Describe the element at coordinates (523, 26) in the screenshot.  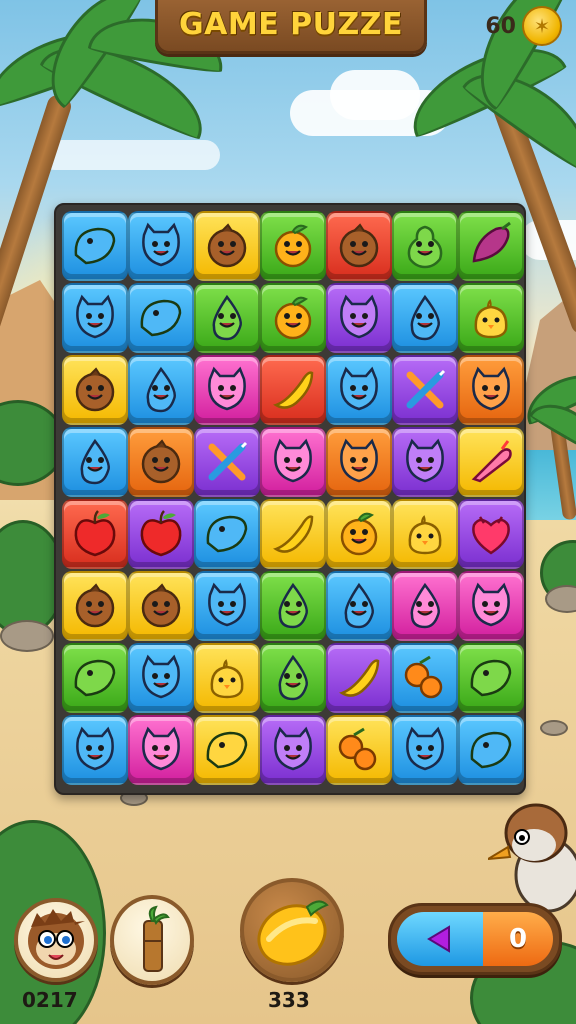
I see `coin-counter: 60 ✶` at that location.